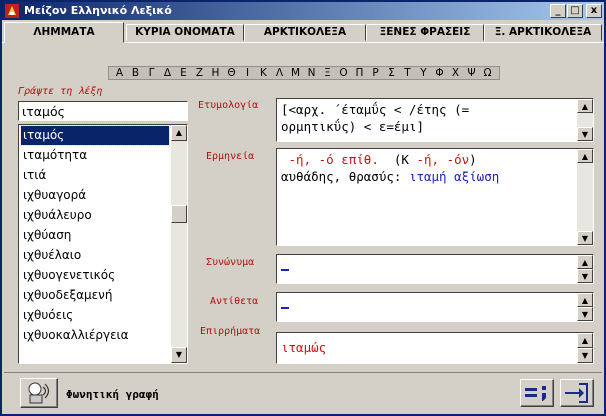  I want to click on alphabet-letter: Λ, so click(279, 73).